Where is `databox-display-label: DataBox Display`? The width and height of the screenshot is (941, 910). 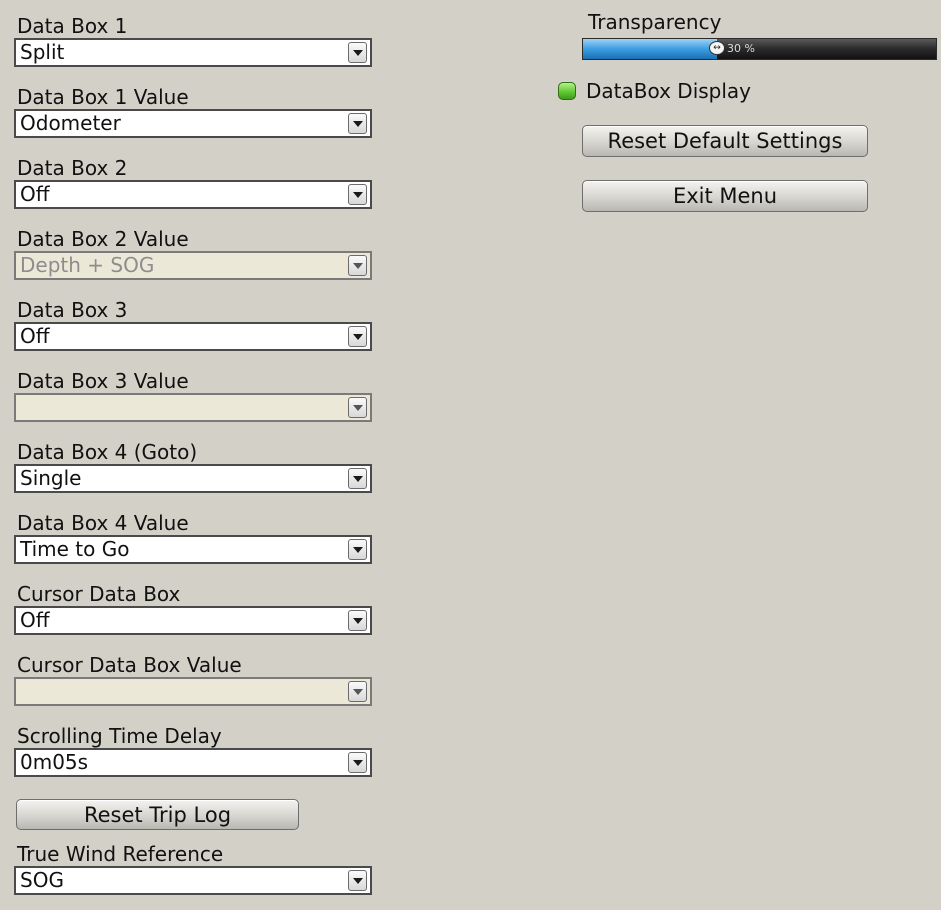 databox-display-label: DataBox Display is located at coordinates (669, 91).